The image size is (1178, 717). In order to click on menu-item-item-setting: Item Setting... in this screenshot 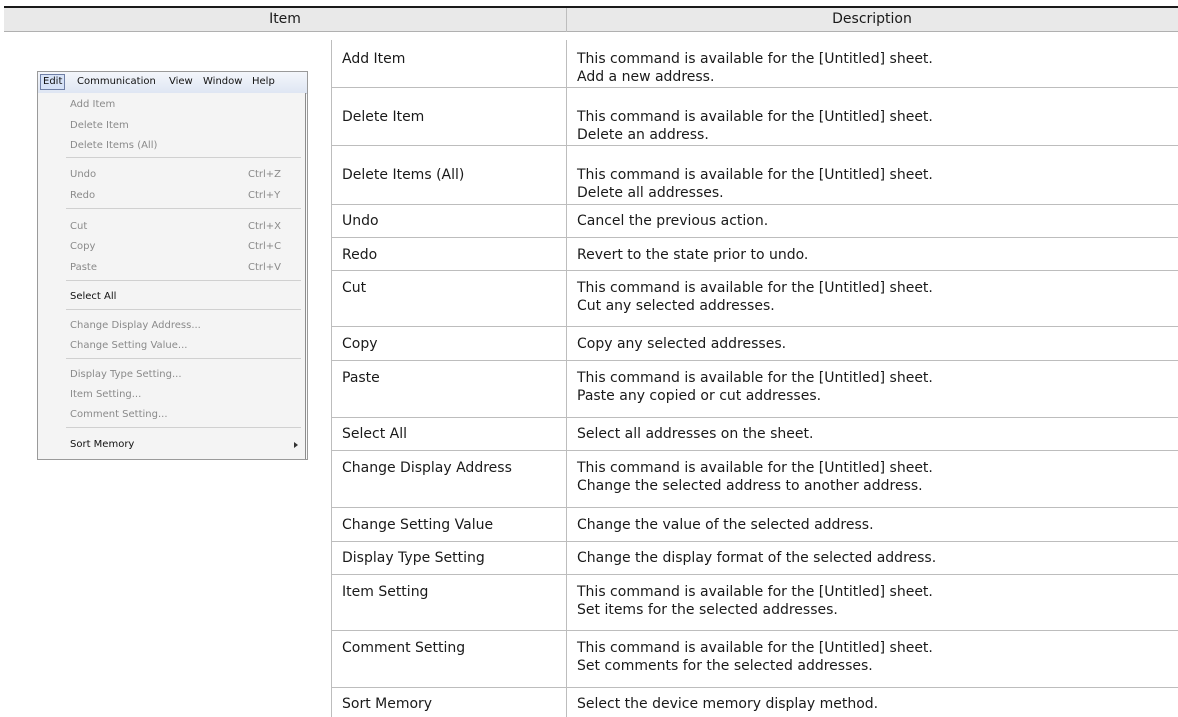, I will do `click(105, 394)`.